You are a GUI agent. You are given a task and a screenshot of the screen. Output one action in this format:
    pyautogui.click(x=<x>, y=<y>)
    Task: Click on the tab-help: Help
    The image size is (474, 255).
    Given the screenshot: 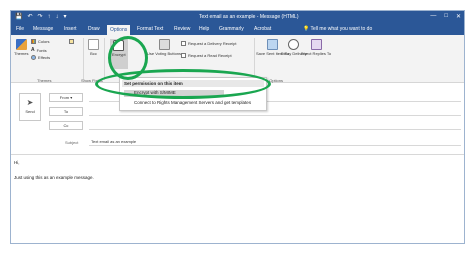 What is the action you would take?
    pyautogui.click(x=204, y=29)
    